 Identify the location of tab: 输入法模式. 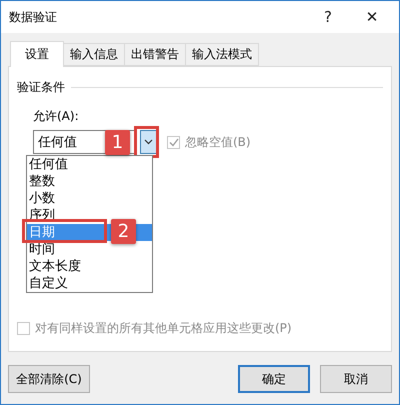
(222, 54).